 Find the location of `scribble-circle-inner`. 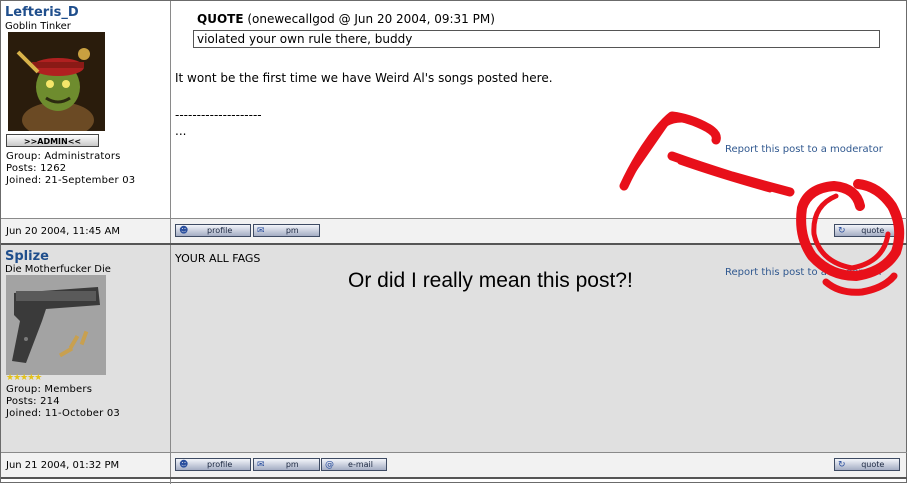

scribble-circle-inner is located at coordinates (851, 232).